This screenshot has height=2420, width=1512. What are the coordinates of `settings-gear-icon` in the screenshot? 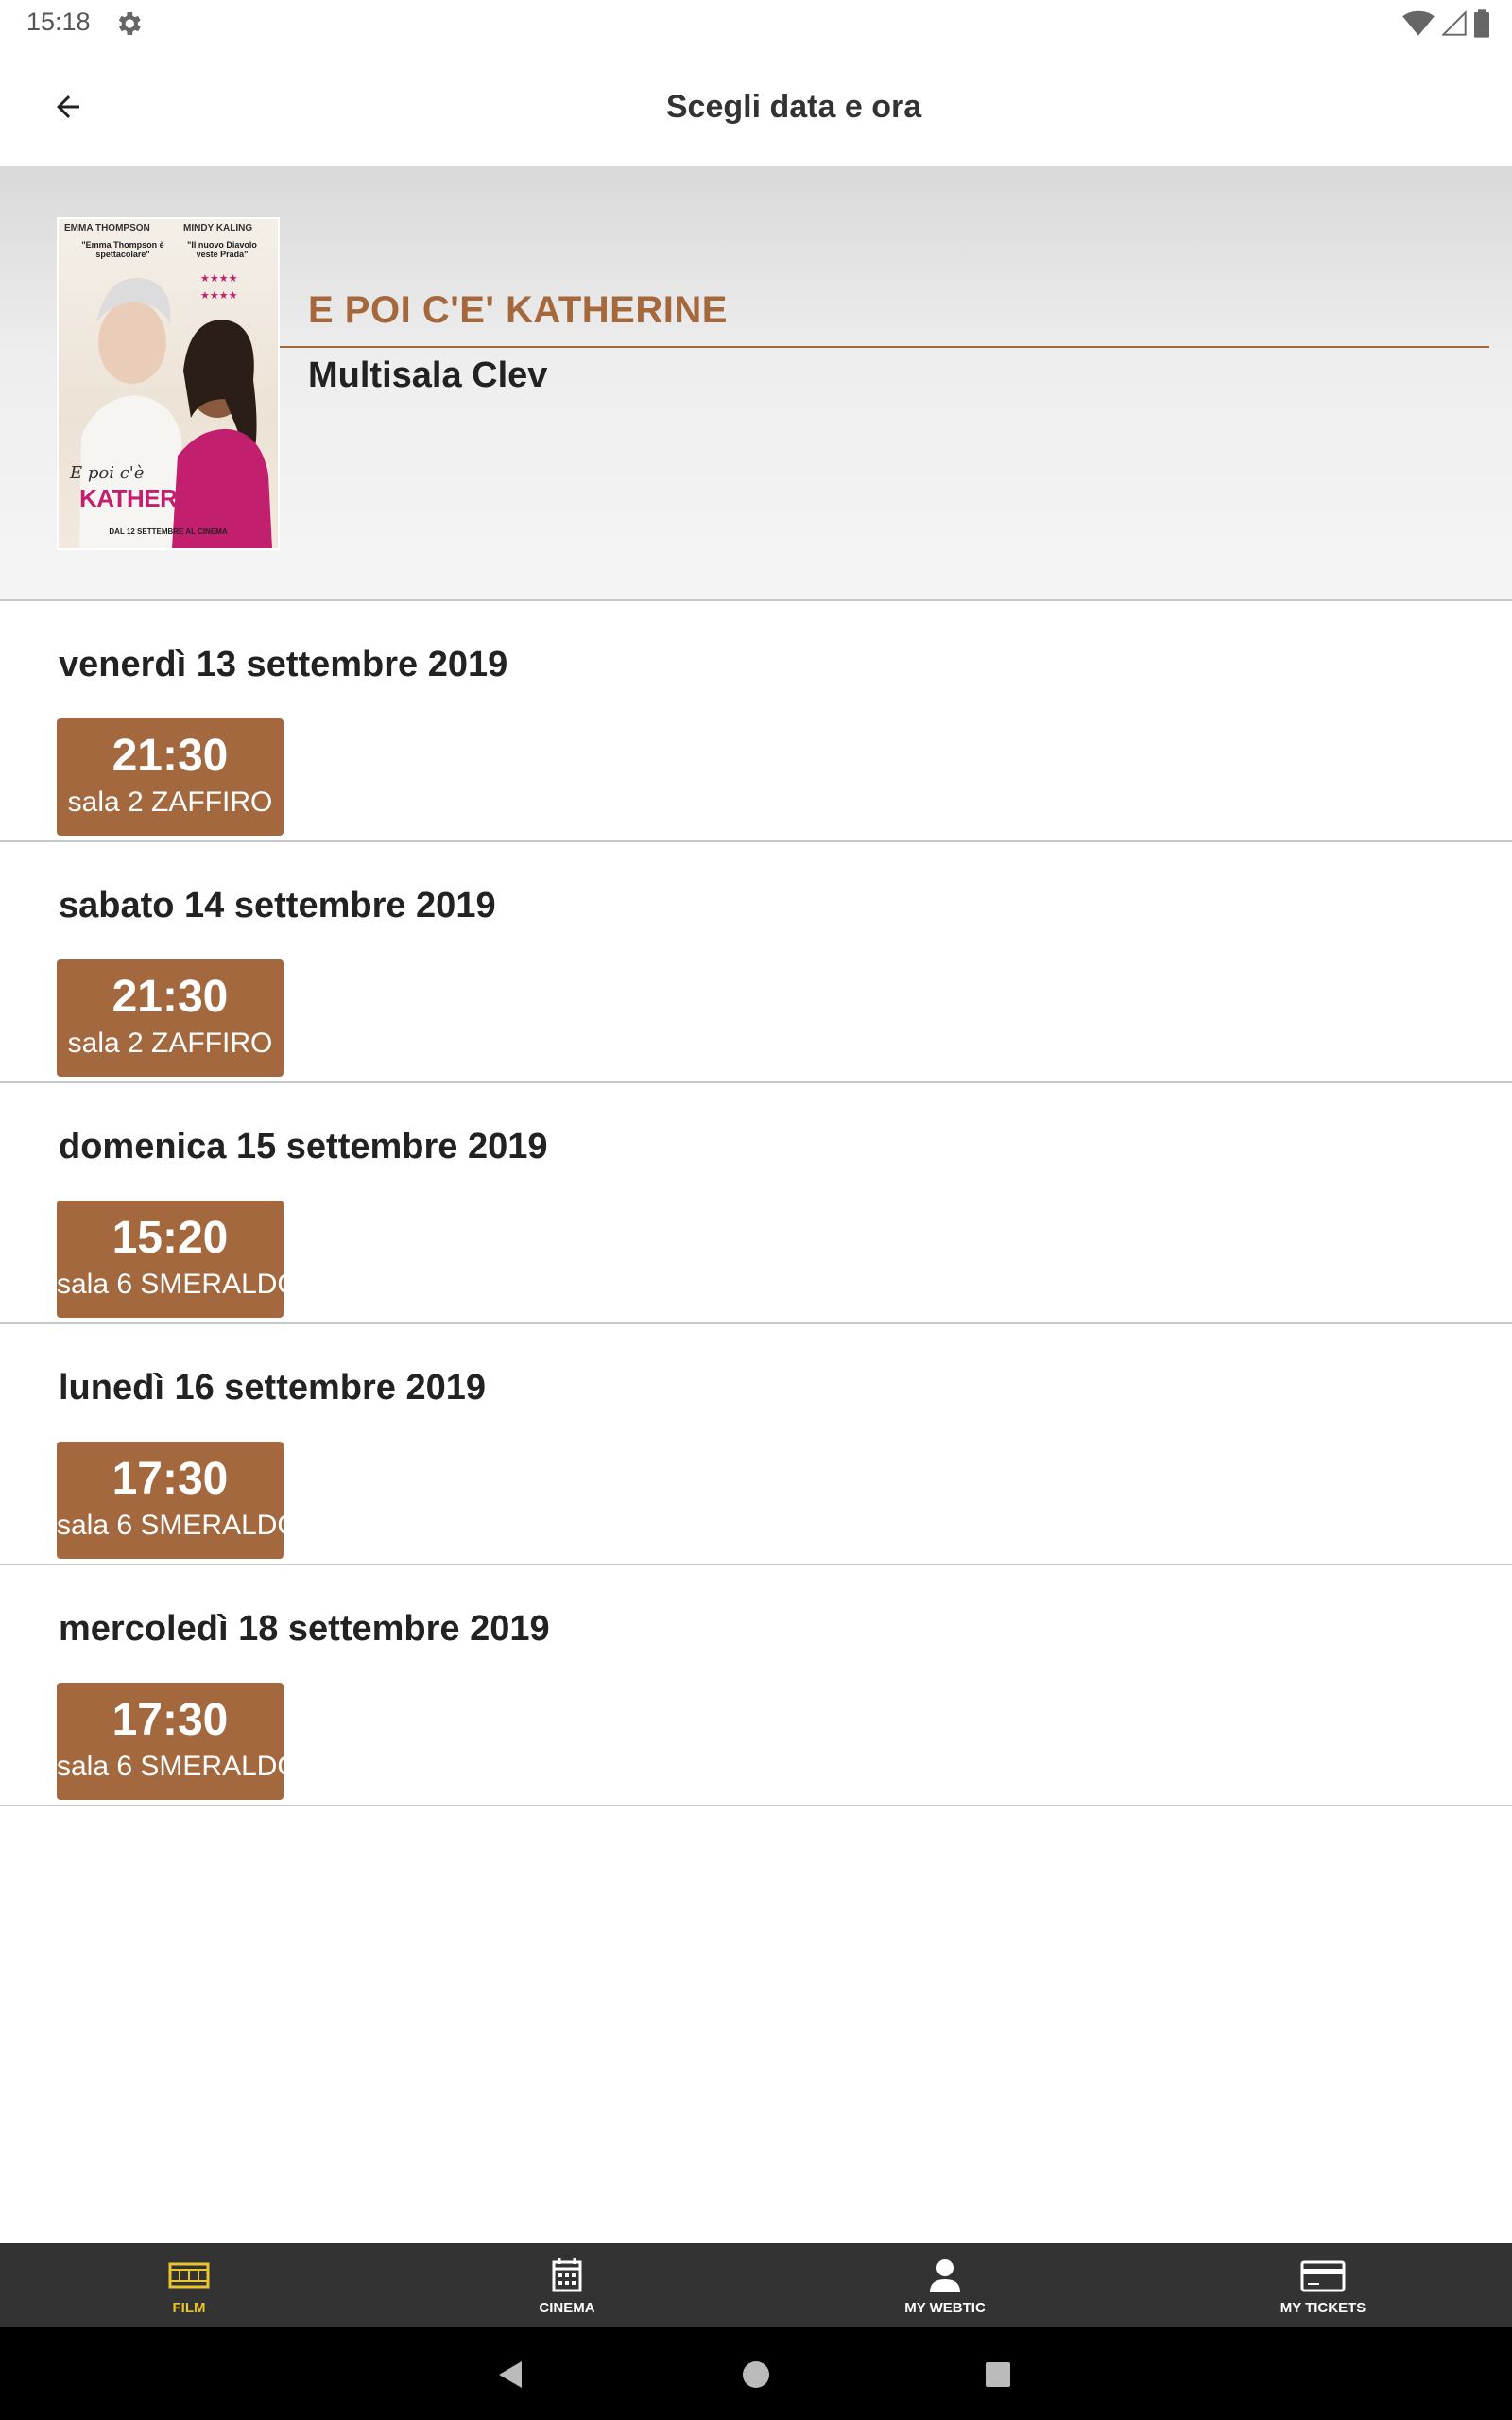 It's located at (129, 24).